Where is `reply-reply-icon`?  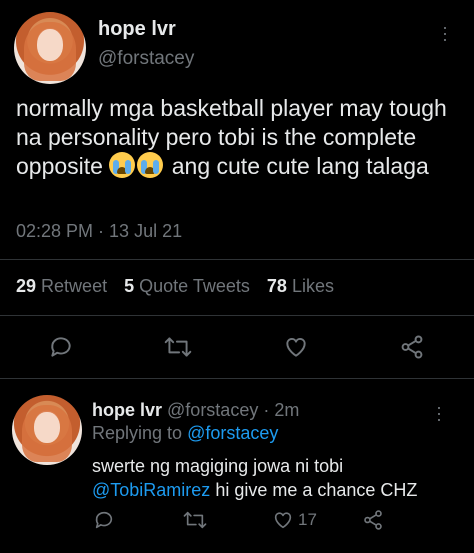 reply-reply-icon is located at coordinates (104, 520).